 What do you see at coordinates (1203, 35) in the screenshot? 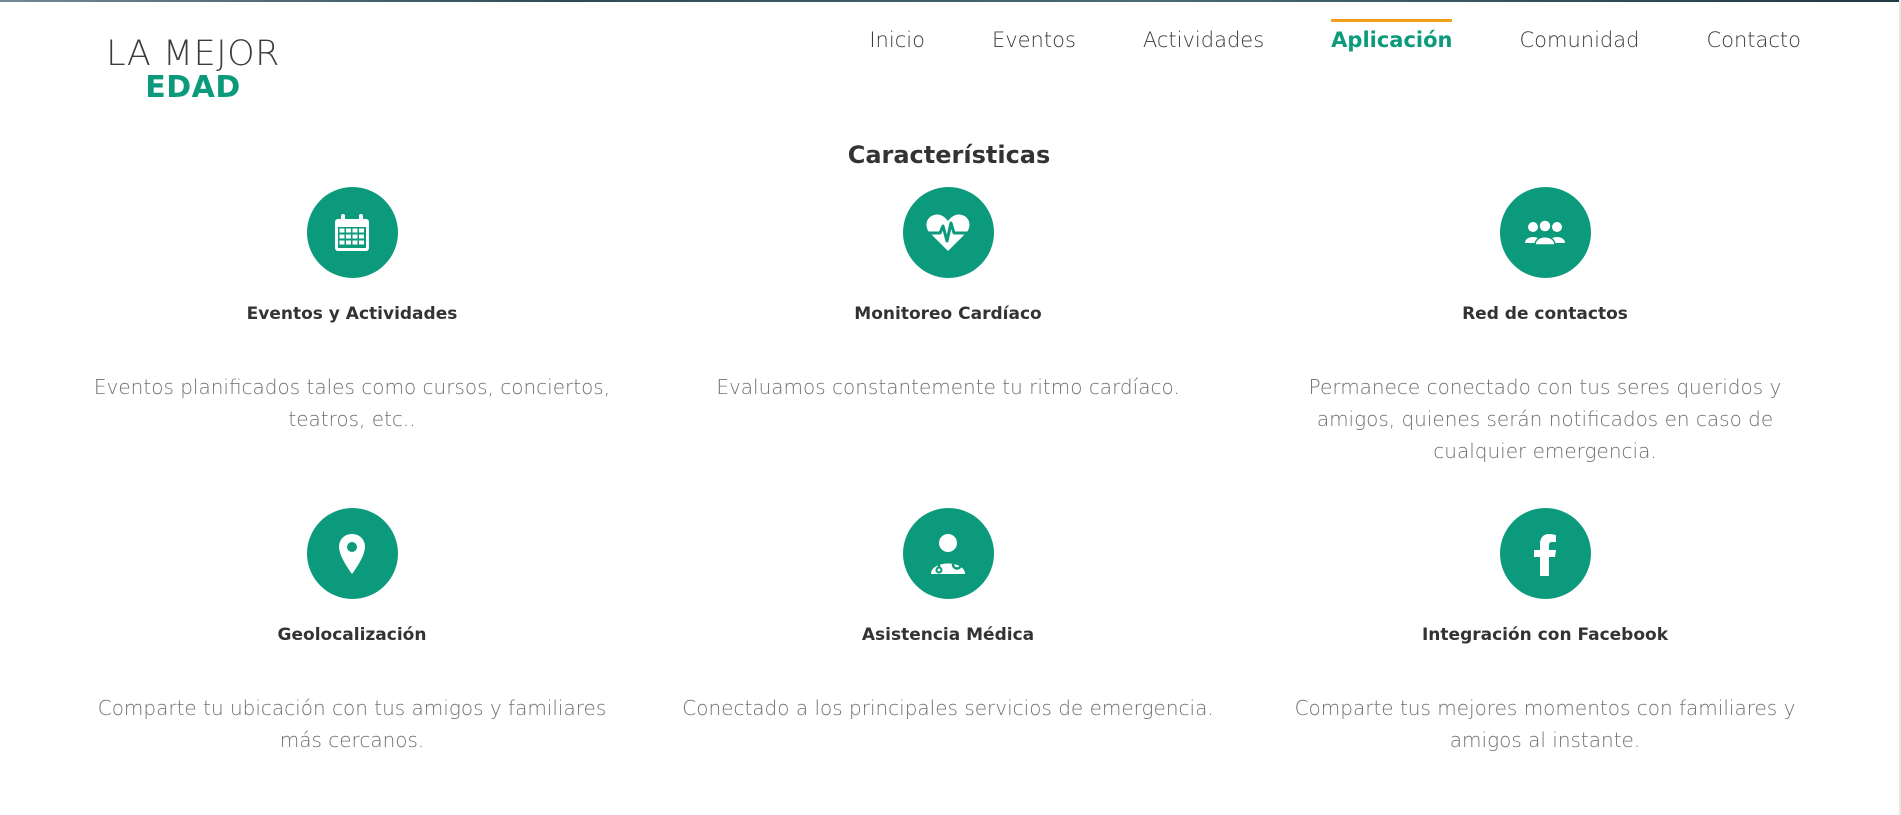
I see `nav-item-actividades: Actividades` at bounding box center [1203, 35].